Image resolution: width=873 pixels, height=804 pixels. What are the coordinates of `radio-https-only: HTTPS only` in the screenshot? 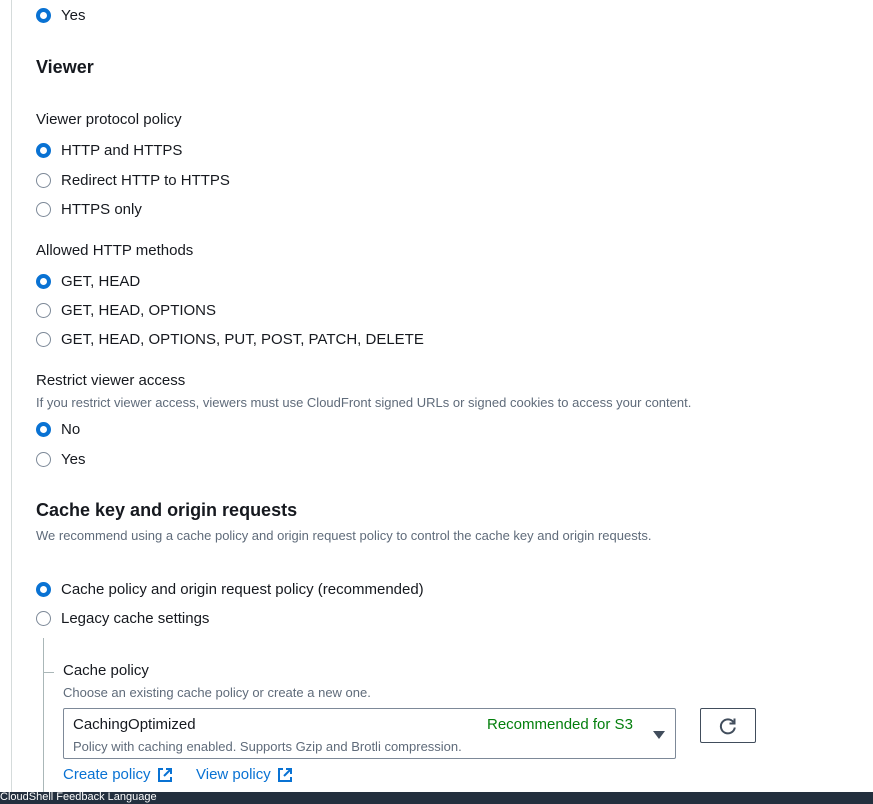 It's located at (89, 209).